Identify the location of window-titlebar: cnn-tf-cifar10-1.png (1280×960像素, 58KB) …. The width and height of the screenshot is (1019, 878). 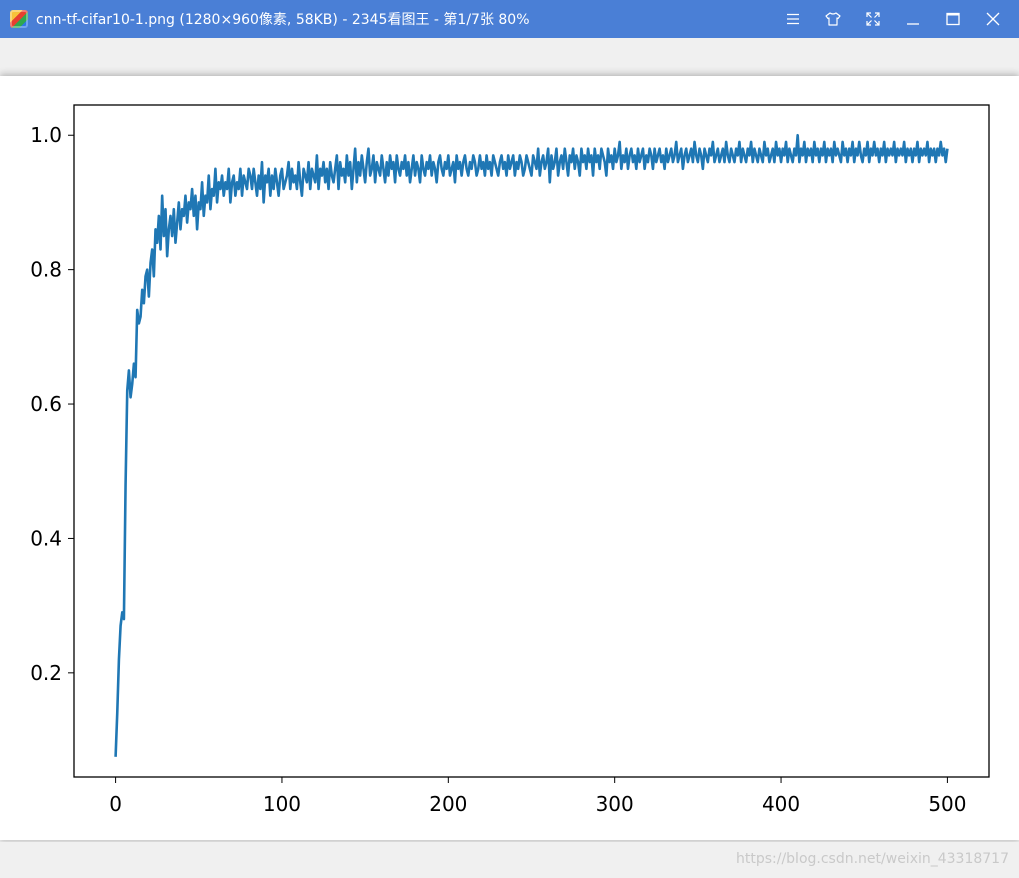
(509, 19).